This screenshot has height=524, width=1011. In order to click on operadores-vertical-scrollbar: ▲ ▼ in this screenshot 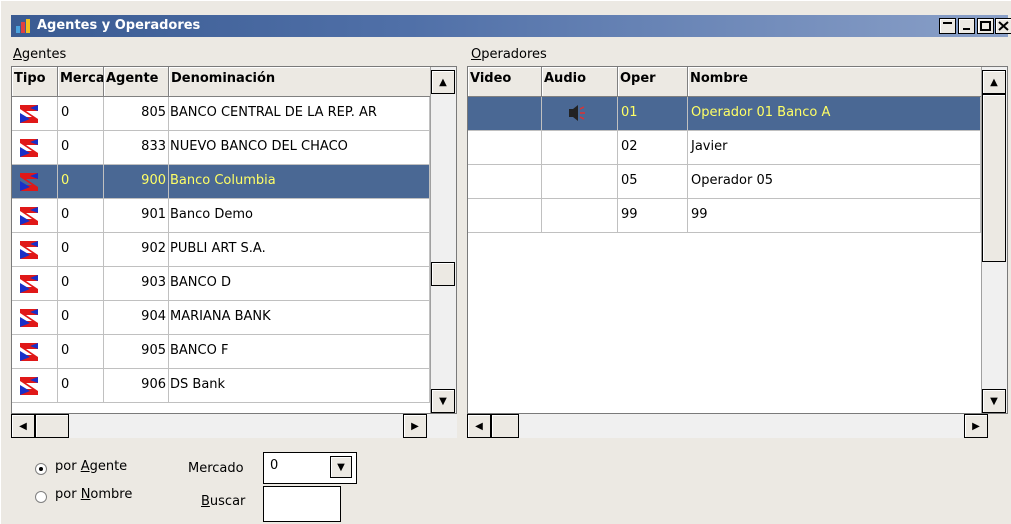, I will do `click(994, 240)`.